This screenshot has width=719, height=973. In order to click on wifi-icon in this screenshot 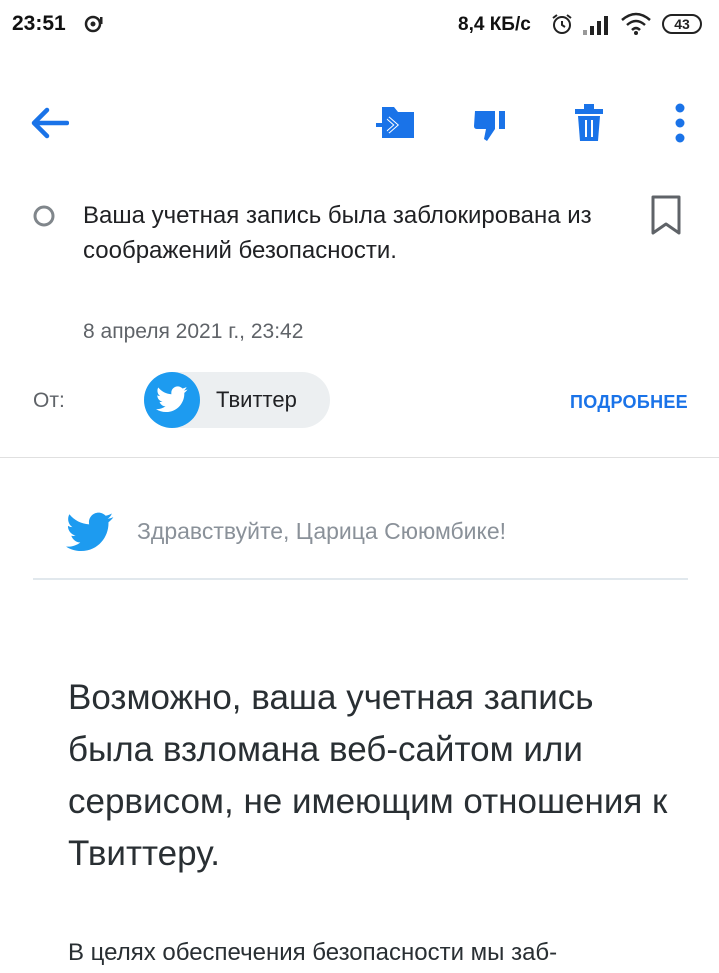, I will do `click(636, 26)`.